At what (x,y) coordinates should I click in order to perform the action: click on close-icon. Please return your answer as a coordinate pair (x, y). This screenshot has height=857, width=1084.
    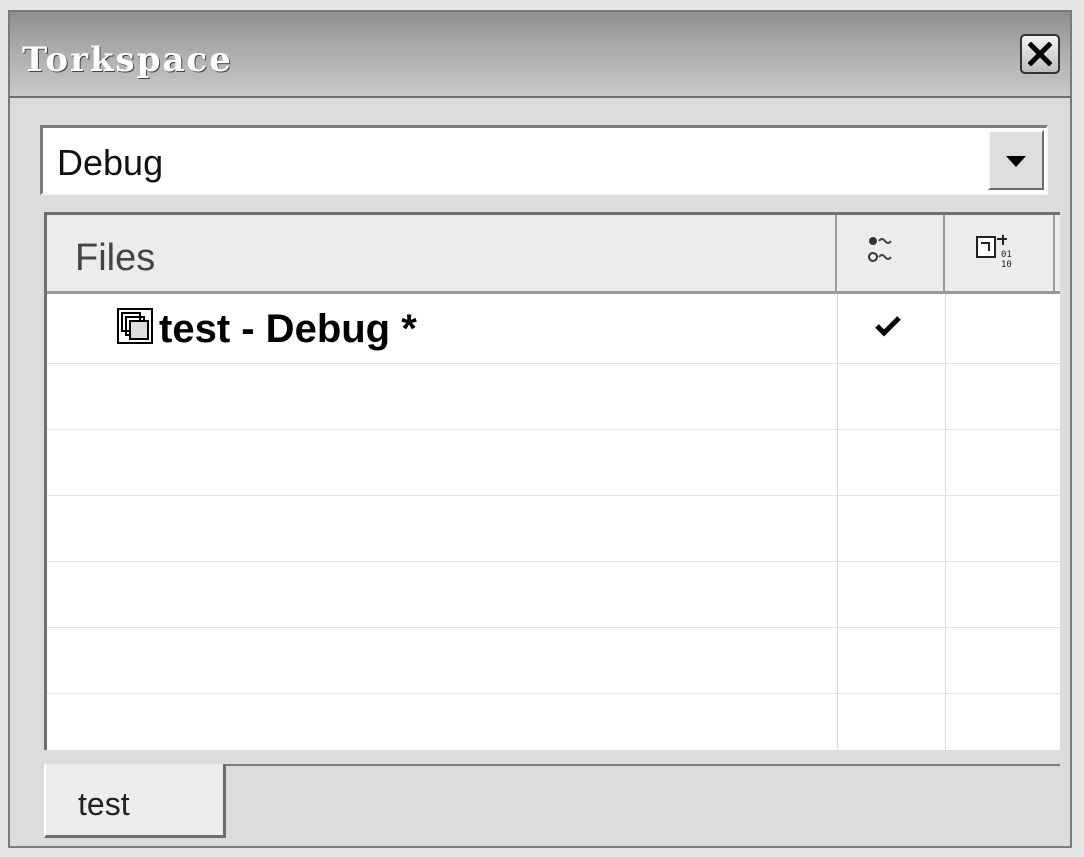
    Looking at the image, I should click on (1040, 54).